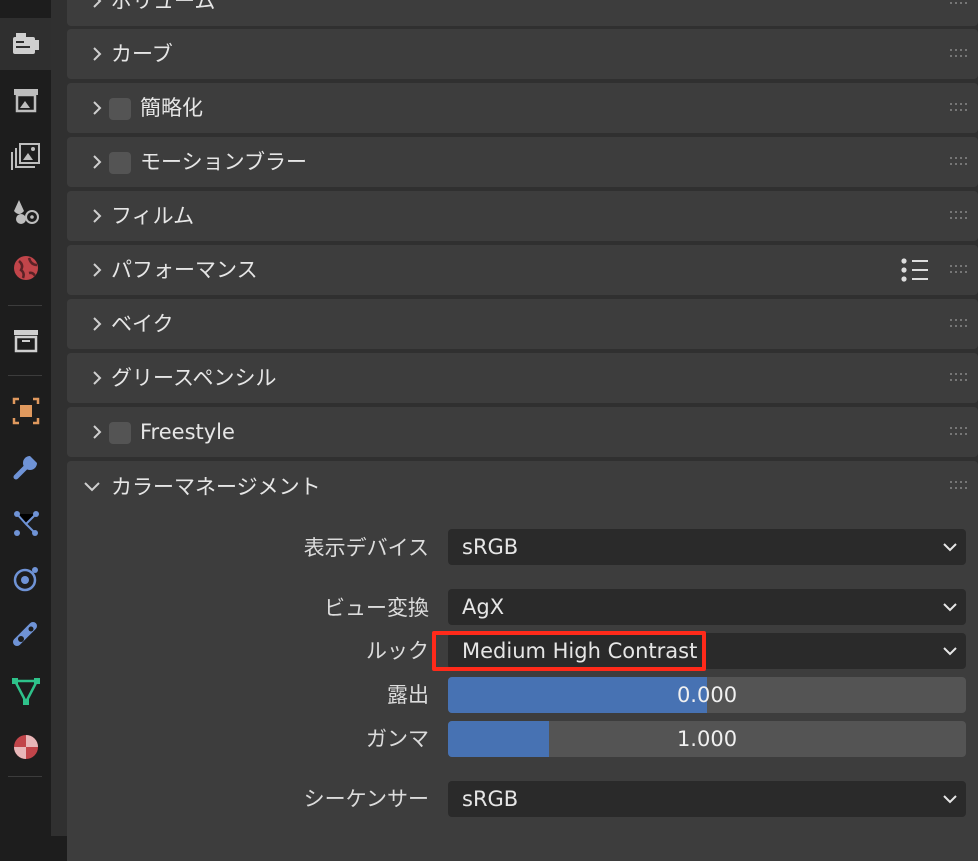 This screenshot has width=978, height=861. I want to click on panel-performance: パフォーマンス, so click(522, 270).